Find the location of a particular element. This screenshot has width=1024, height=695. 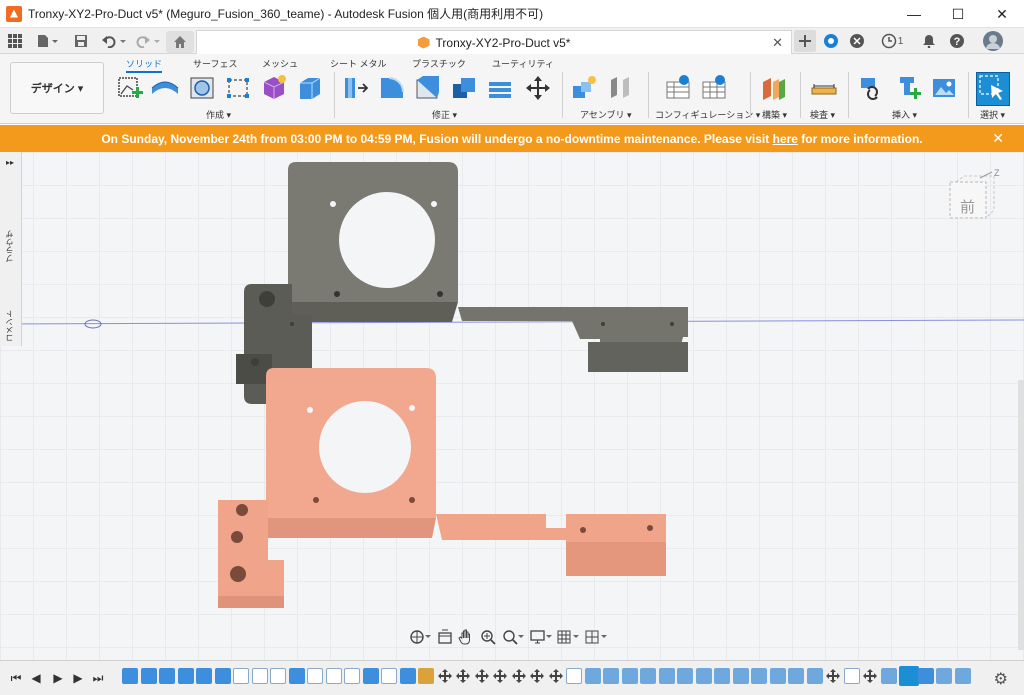

banner-link: here is located at coordinates (785, 139).